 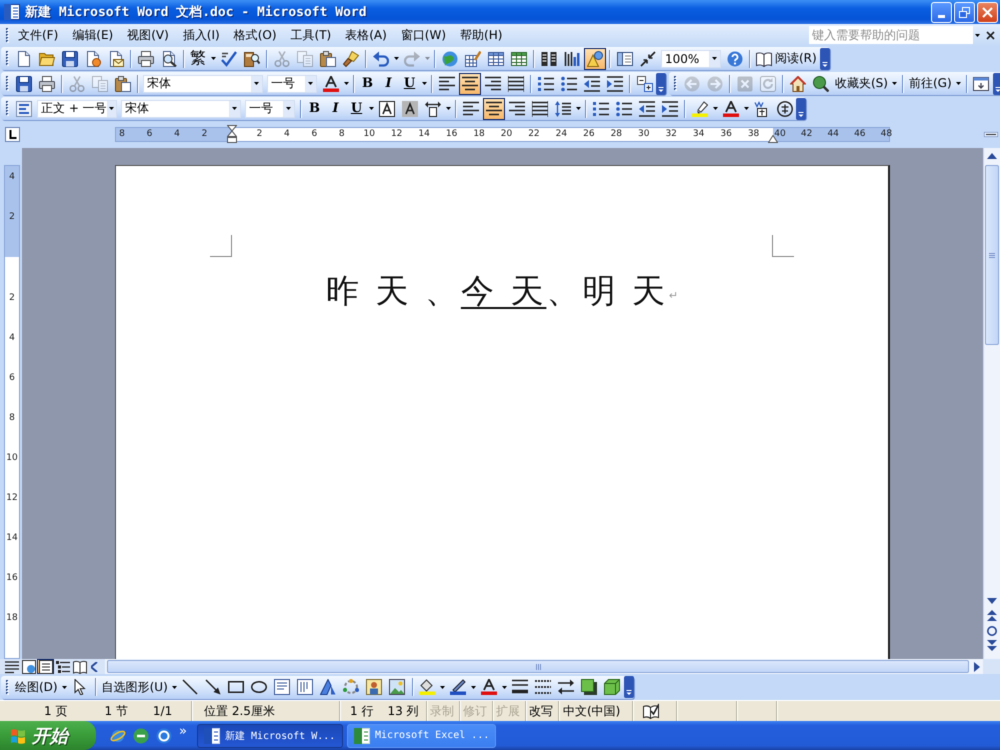 What do you see at coordinates (566, 687) in the screenshot?
I see `arrow-style-icon` at bounding box center [566, 687].